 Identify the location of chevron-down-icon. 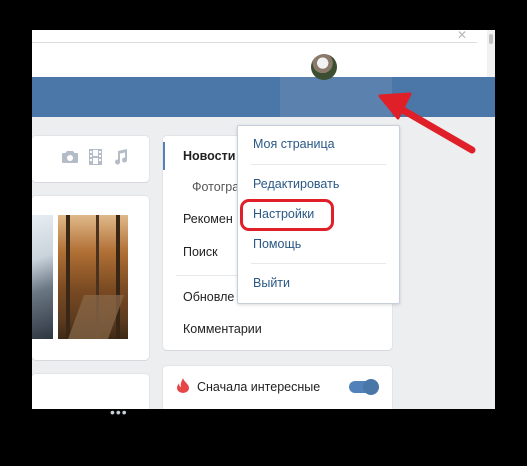
(347, 67).